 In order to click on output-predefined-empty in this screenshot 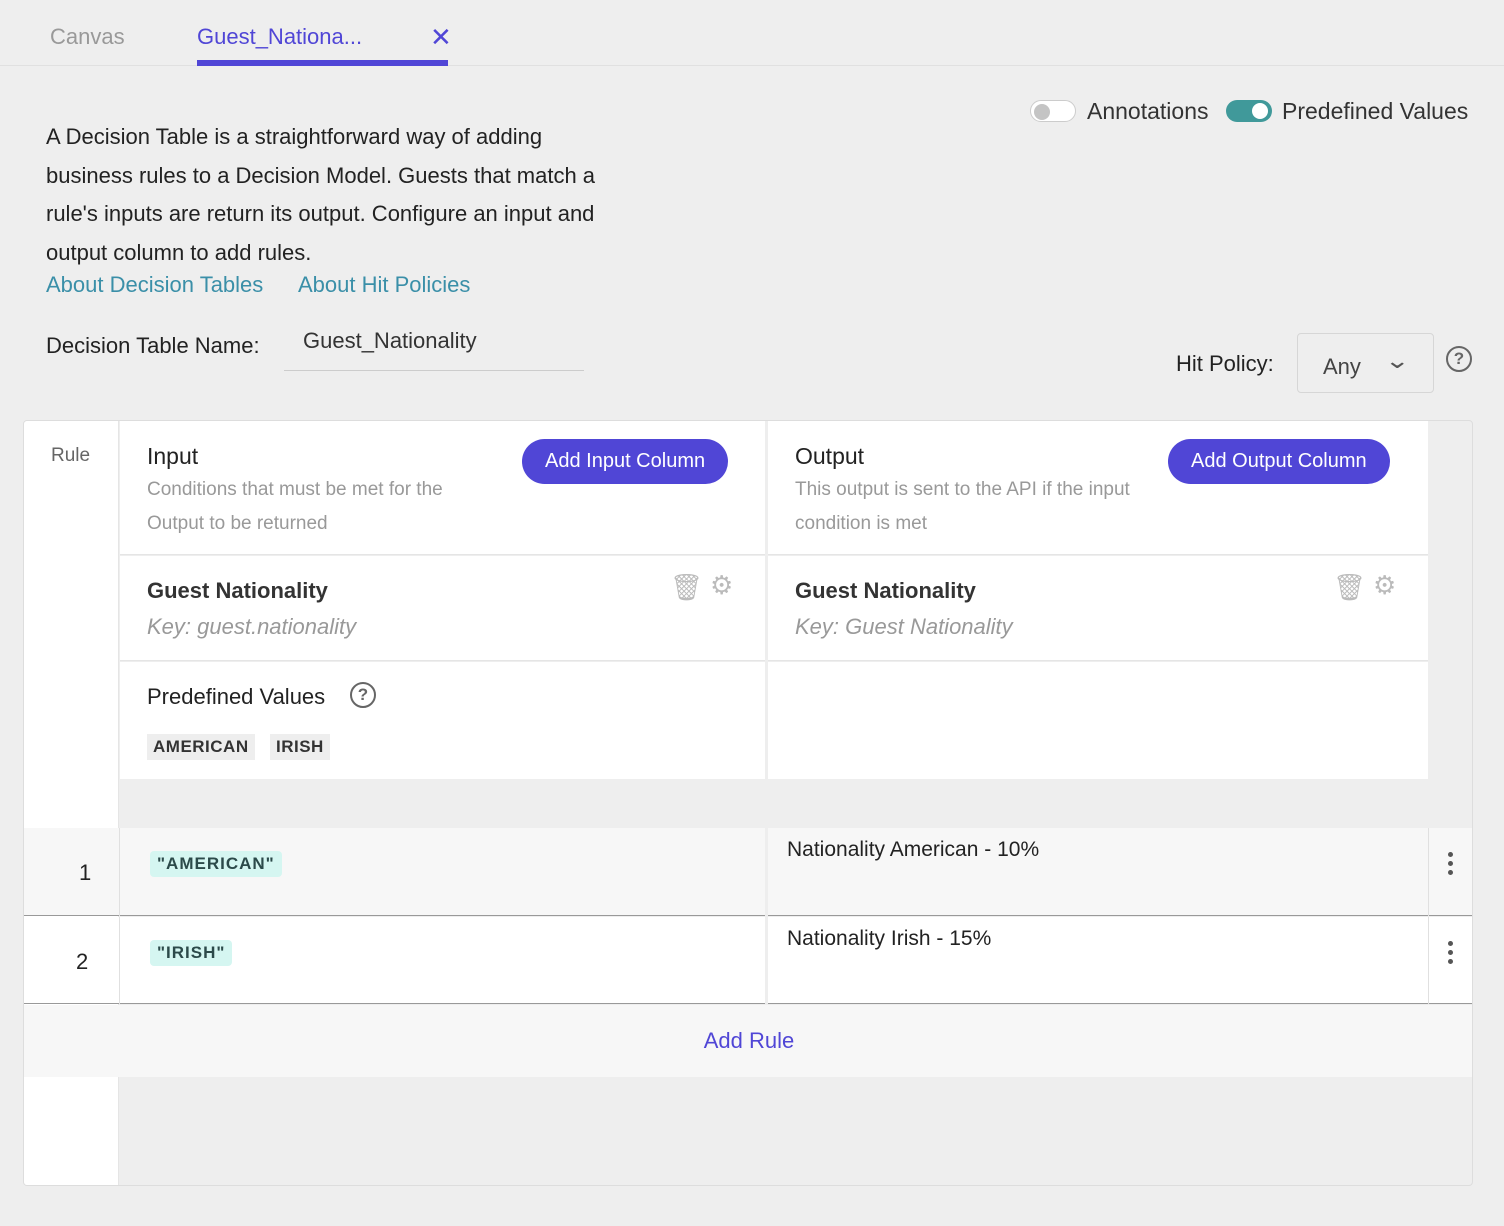, I will do `click(1098, 720)`.